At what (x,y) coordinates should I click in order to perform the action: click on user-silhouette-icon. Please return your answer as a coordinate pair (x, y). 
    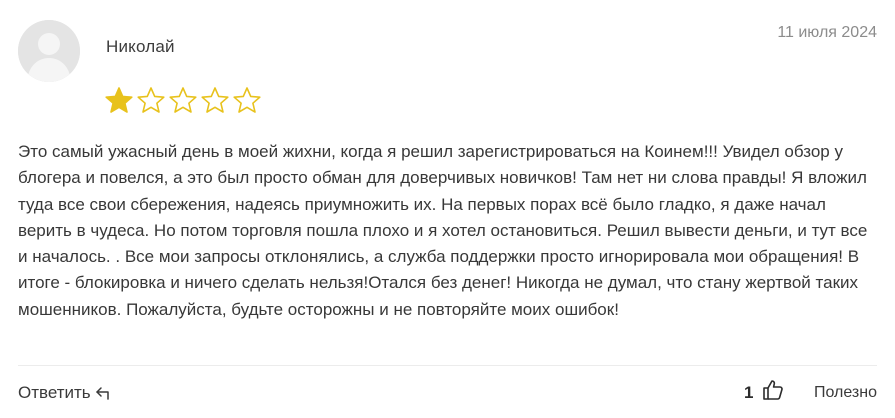
    Looking at the image, I should click on (49, 51).